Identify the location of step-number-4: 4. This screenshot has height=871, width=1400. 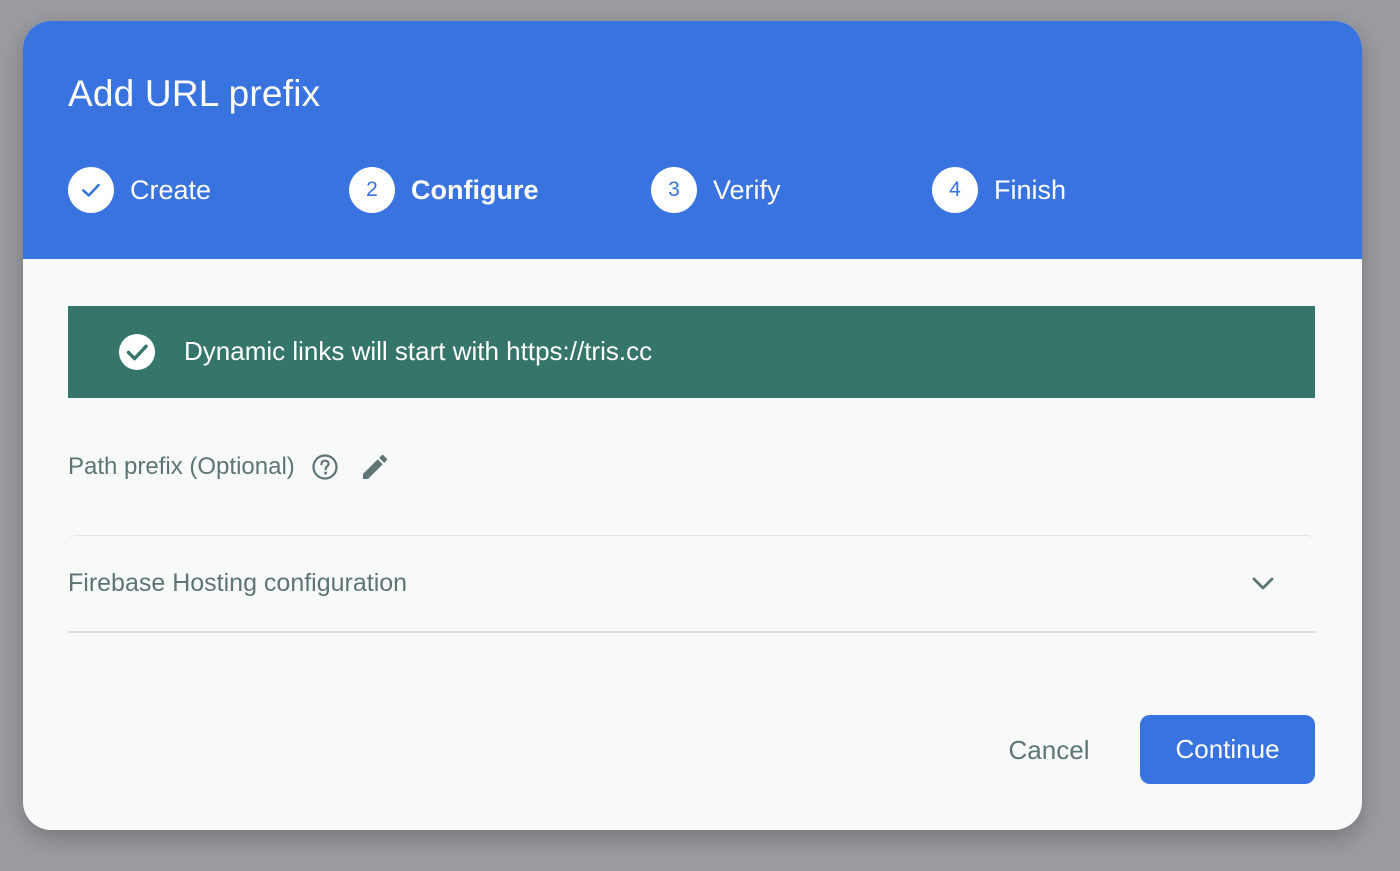
(955, 190).